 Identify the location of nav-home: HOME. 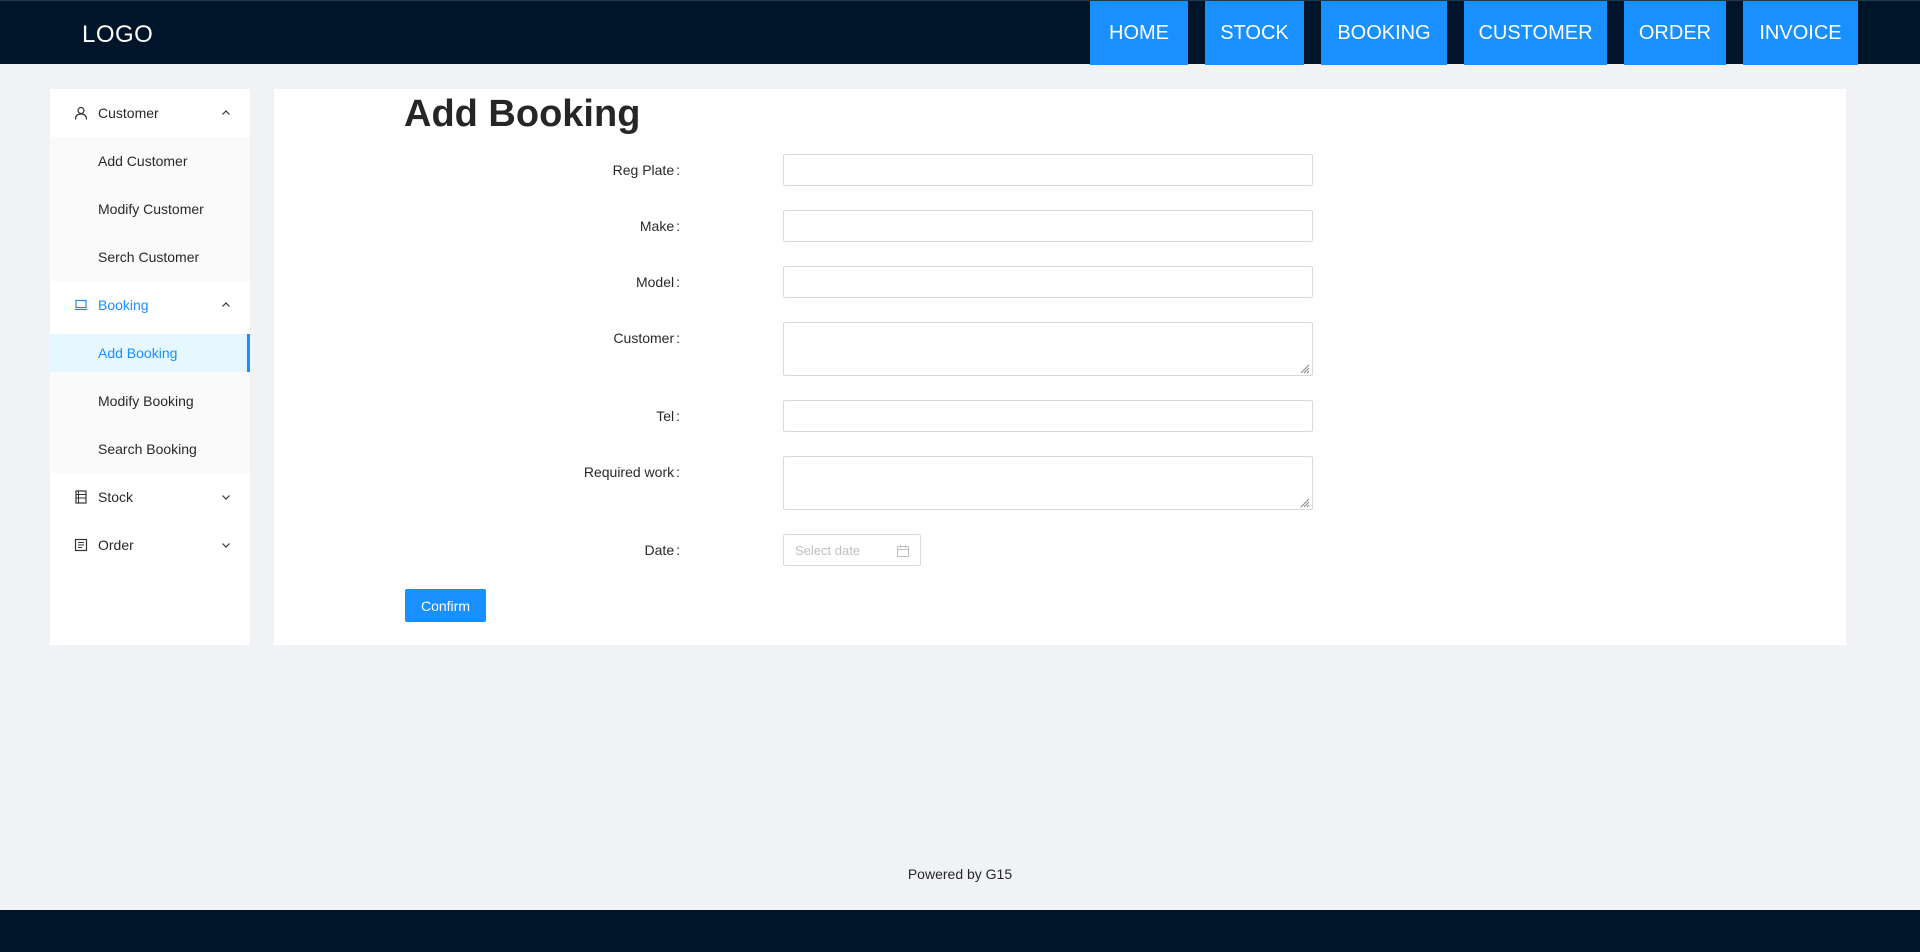
(1139, 33).